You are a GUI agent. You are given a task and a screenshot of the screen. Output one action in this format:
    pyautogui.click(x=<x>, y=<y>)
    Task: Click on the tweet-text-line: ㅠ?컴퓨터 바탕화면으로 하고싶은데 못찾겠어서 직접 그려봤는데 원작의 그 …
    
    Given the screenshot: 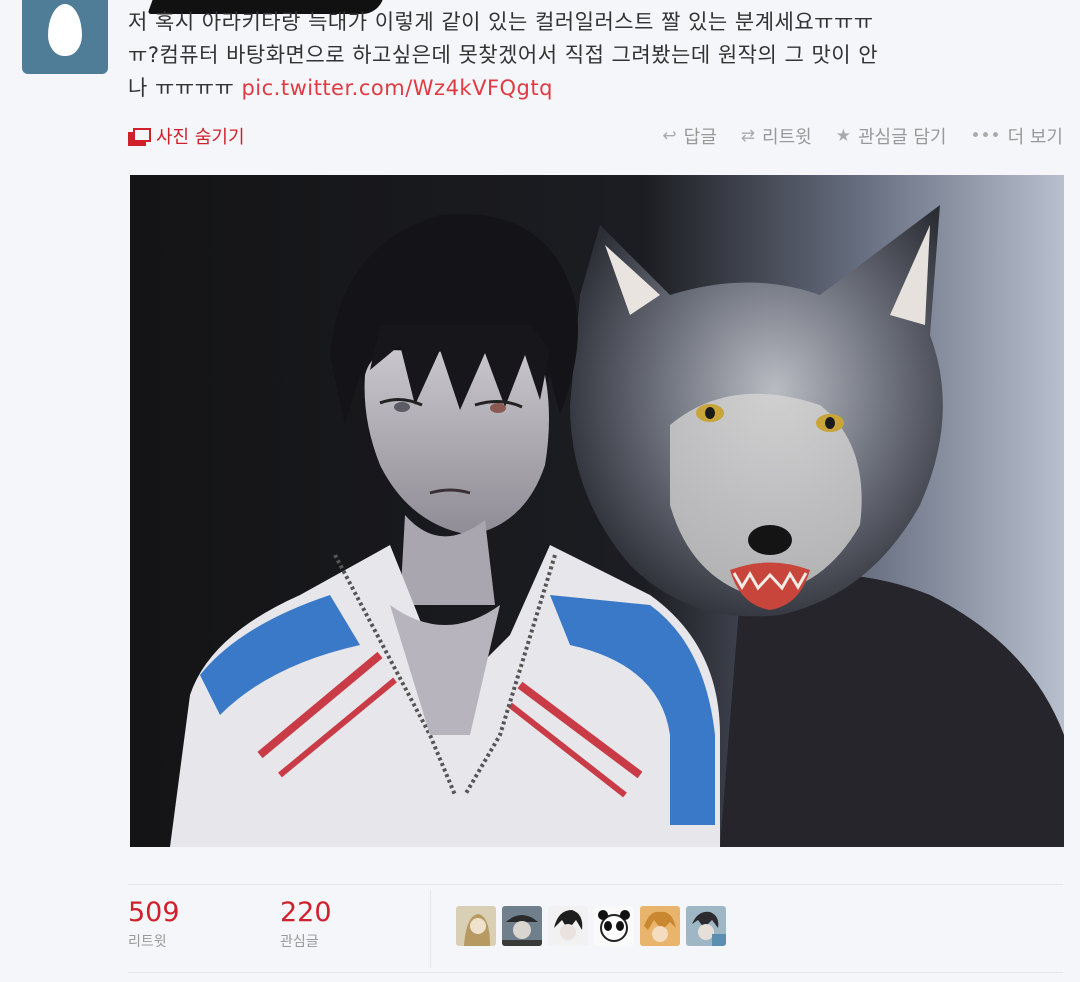 What is the action you would take?
    pyautogui.click(x=503, y=55)
    